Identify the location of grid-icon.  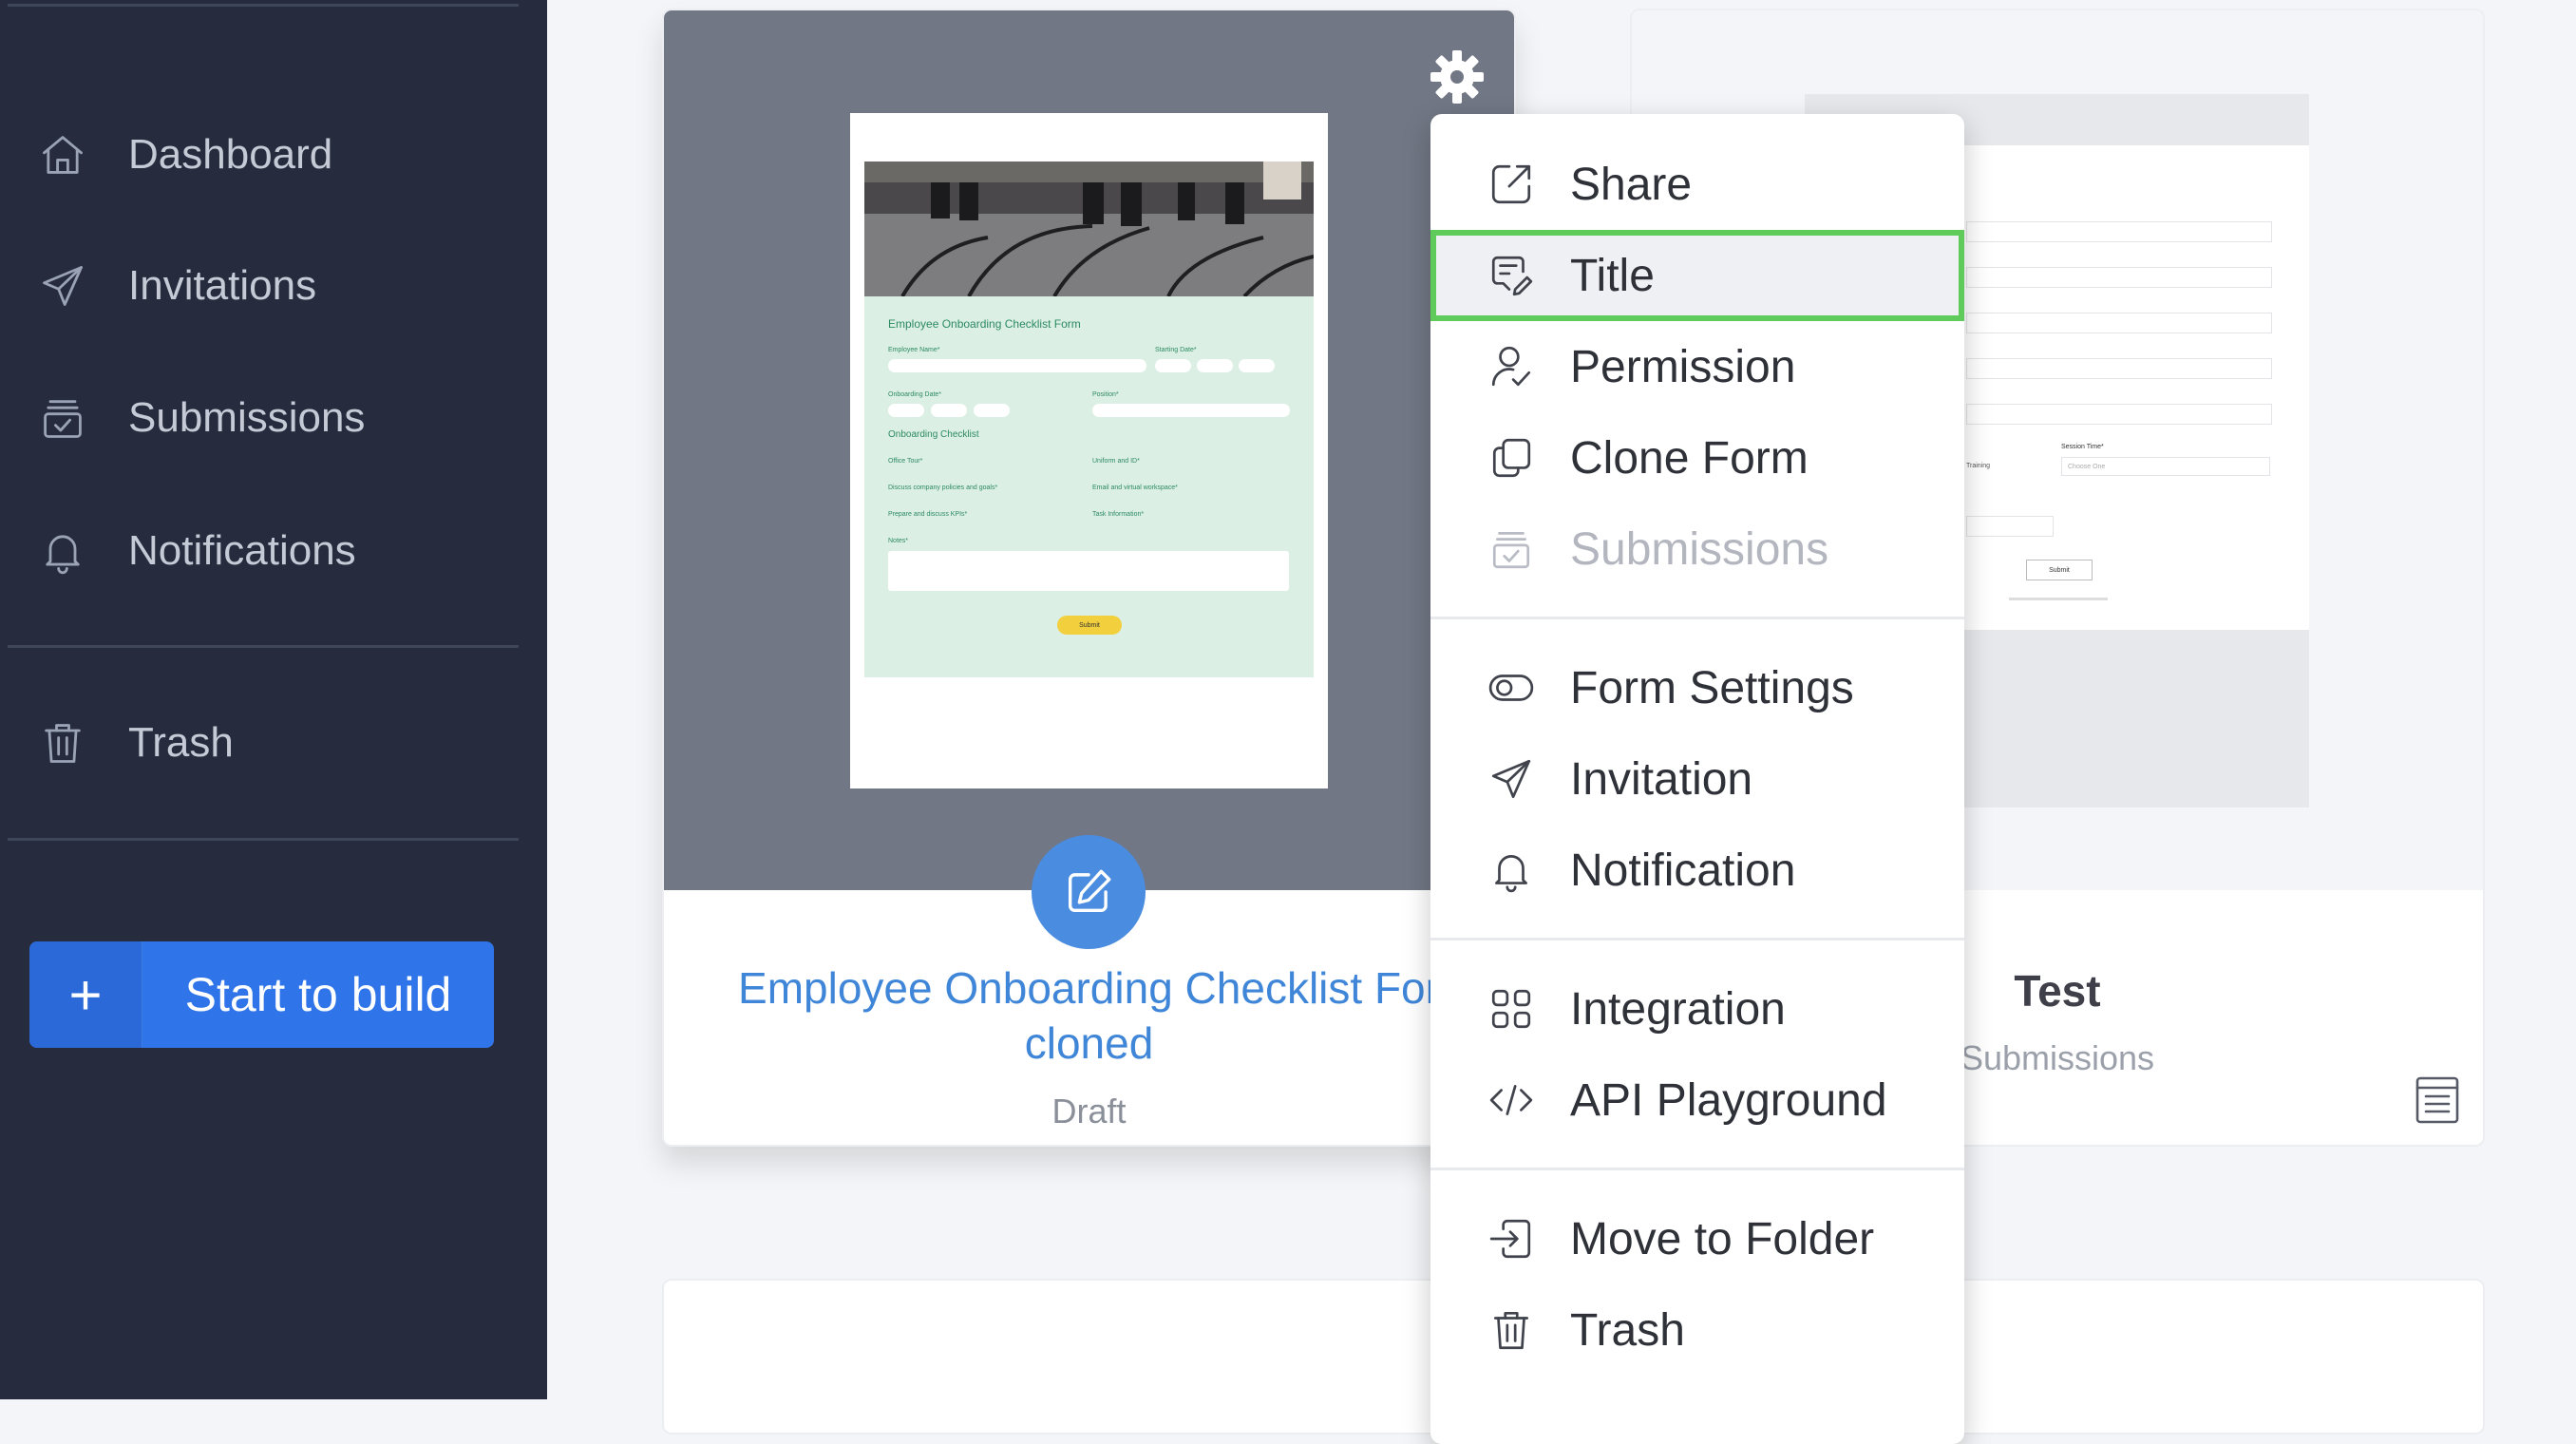
(1511, 1009).